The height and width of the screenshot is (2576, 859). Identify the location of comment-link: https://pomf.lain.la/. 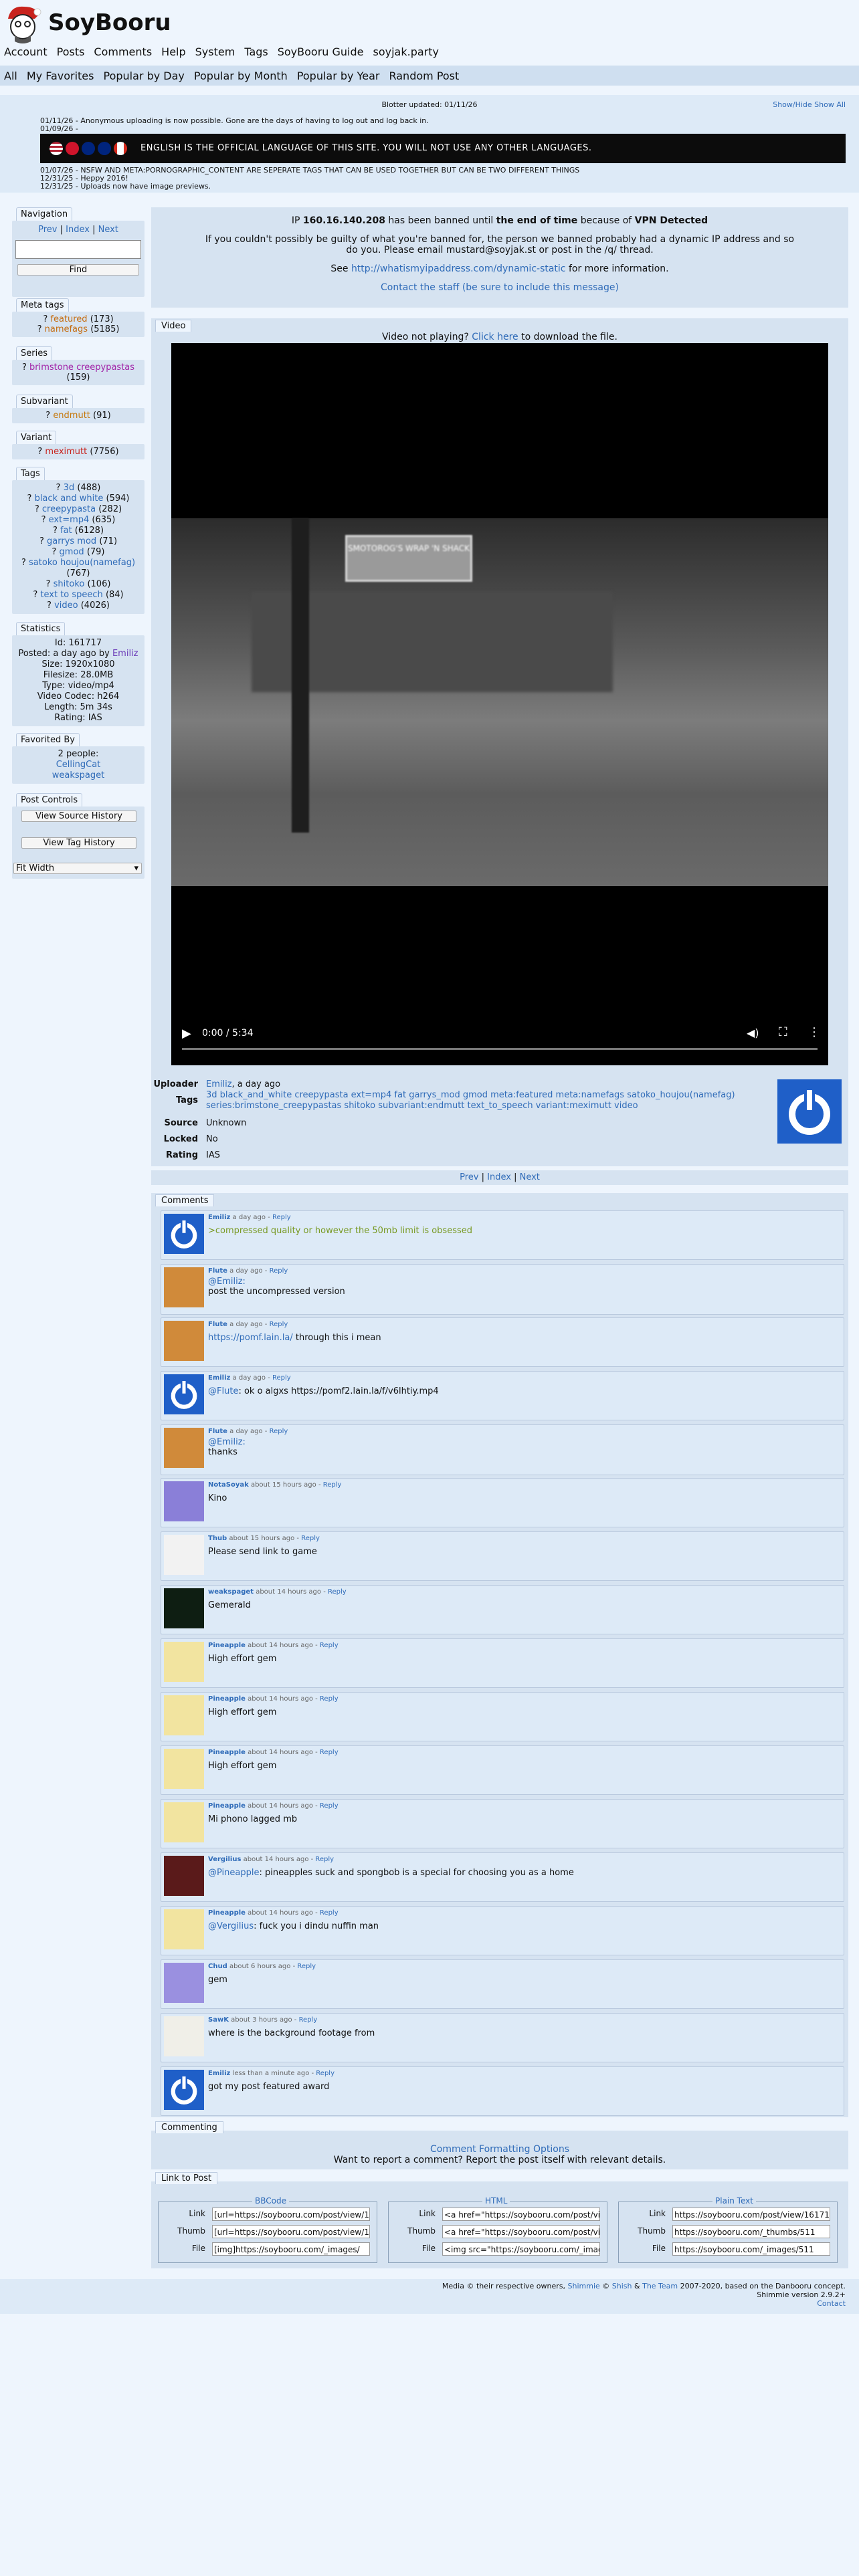
(250, 1338).